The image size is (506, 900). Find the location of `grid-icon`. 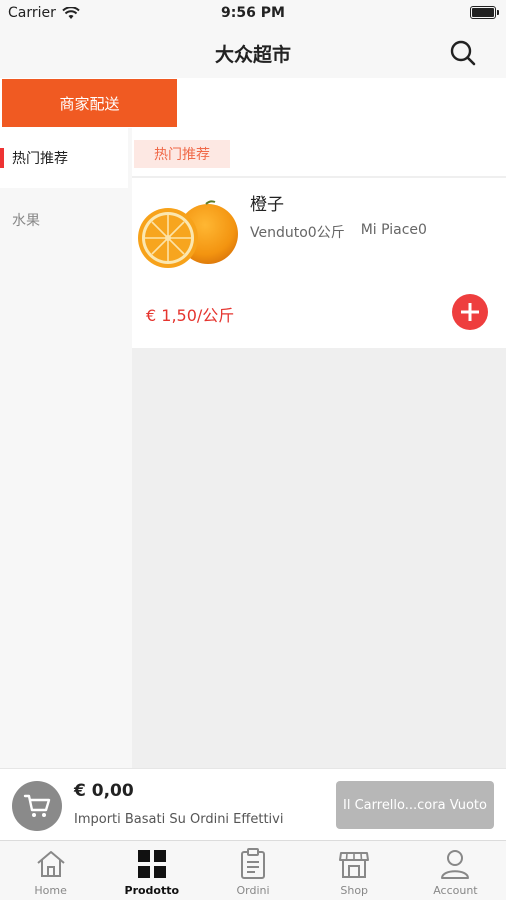

grid-icon is located at coordinates (151, 864).